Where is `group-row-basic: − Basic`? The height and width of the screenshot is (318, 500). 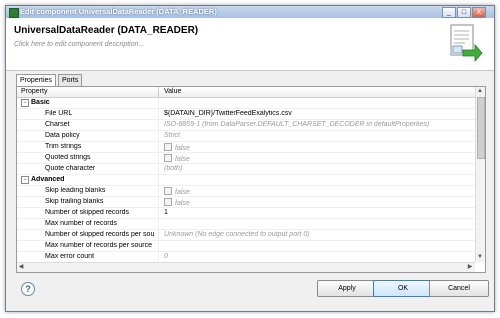 group-row-basic: − Basic is located at coordinates (246, 103).